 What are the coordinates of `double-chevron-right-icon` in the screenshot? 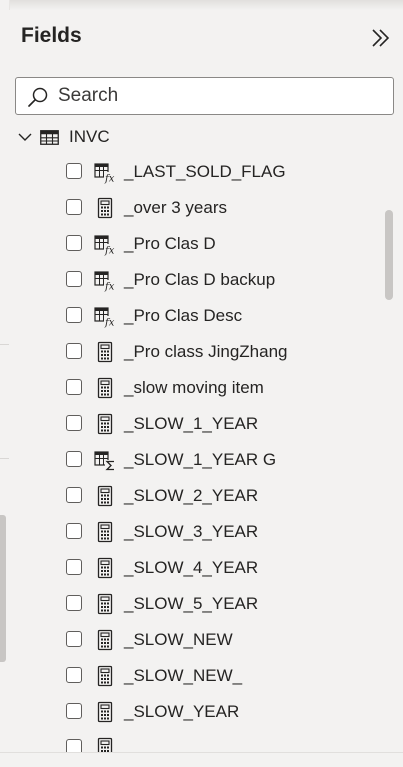 It's located at (381, 38).